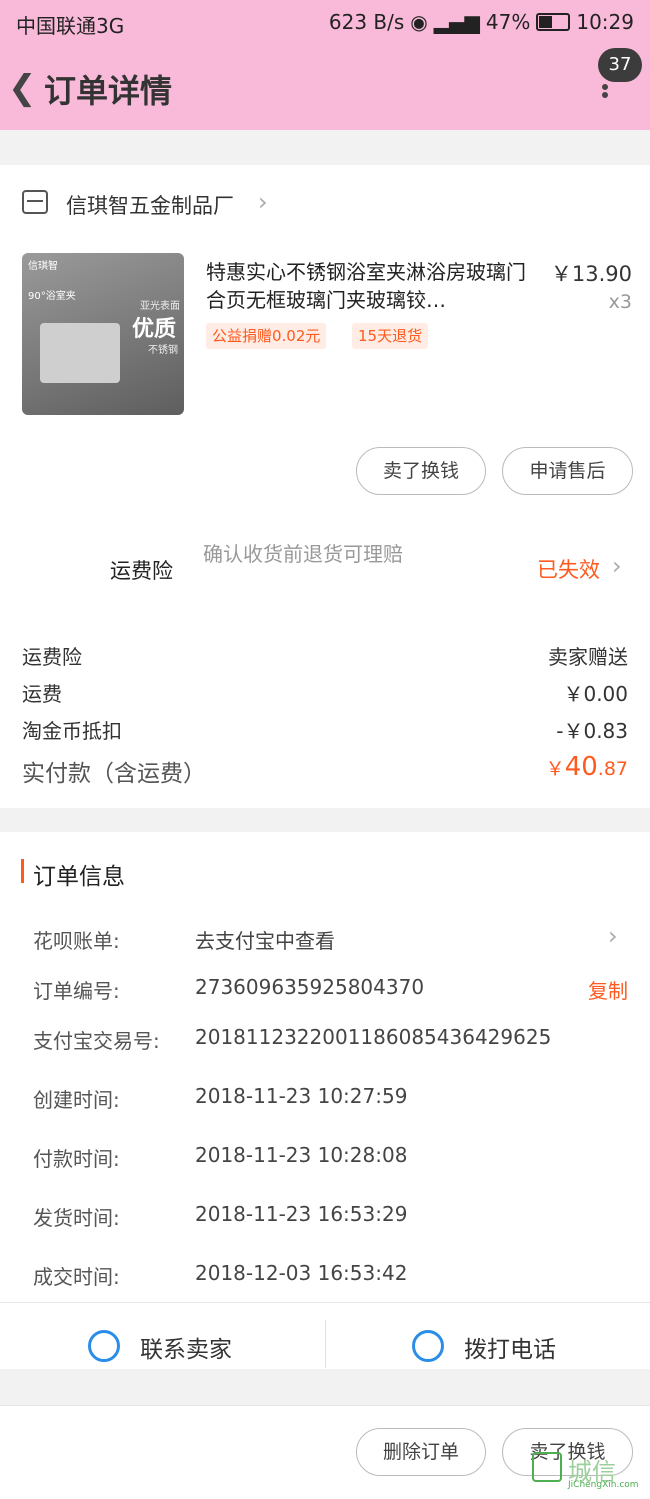  Describe the element at coordinates (301, 1155) in the screenshot. I see `paid-time: 2018-11-23 10:28:08` at that location.